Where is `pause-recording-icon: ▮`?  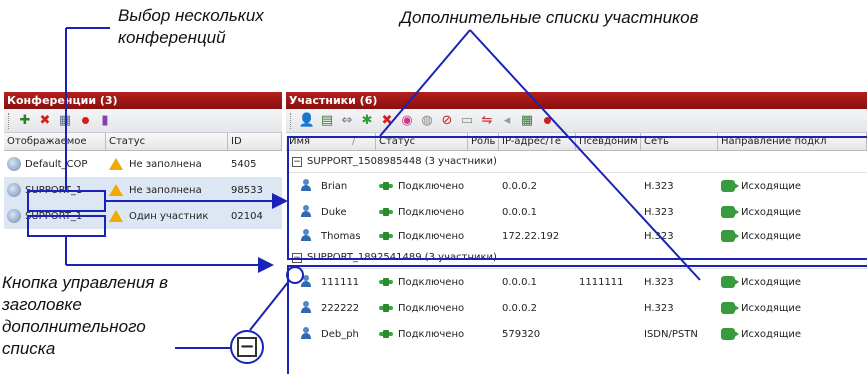
pause-recording-icon: ▮ is located at coordinates (105, 121).